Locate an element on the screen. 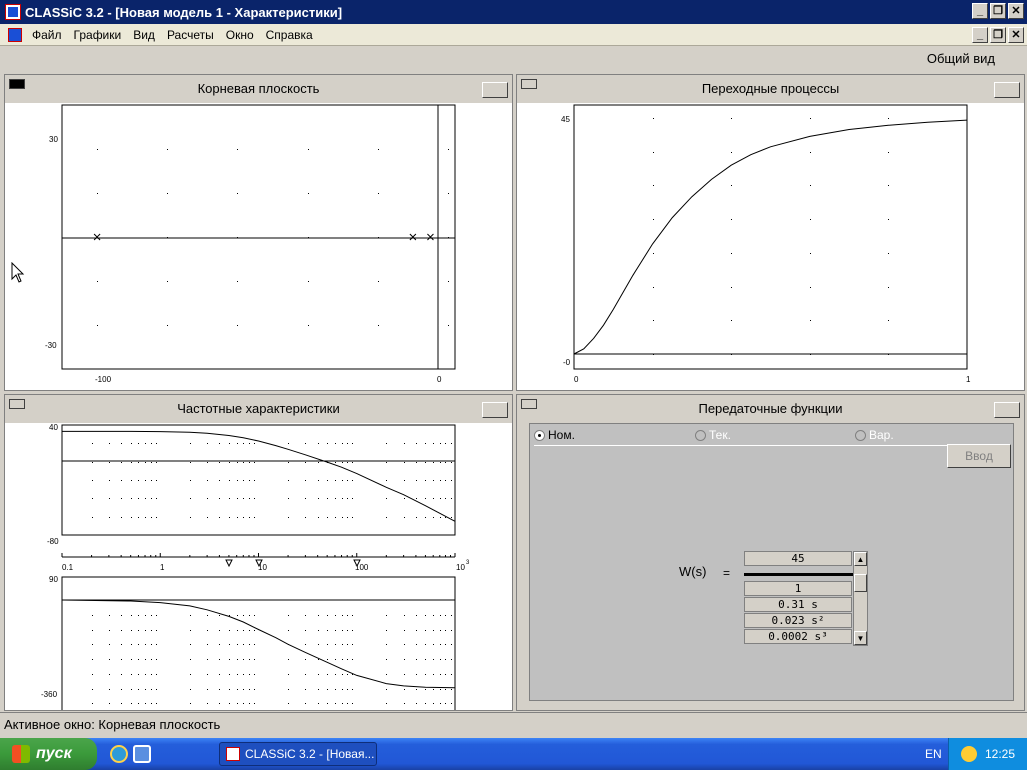  doc-minimize-button: _ is located at coordinates (980, 35).